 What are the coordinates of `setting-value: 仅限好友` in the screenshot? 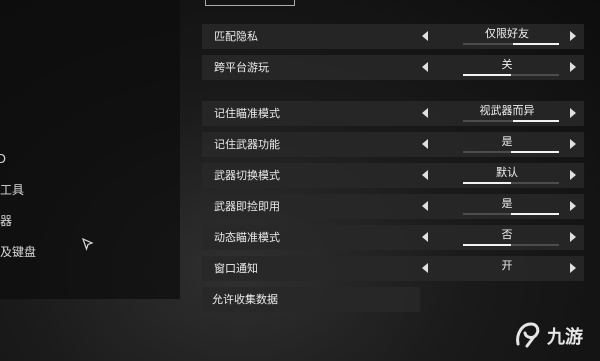 It's located at (507, 33).